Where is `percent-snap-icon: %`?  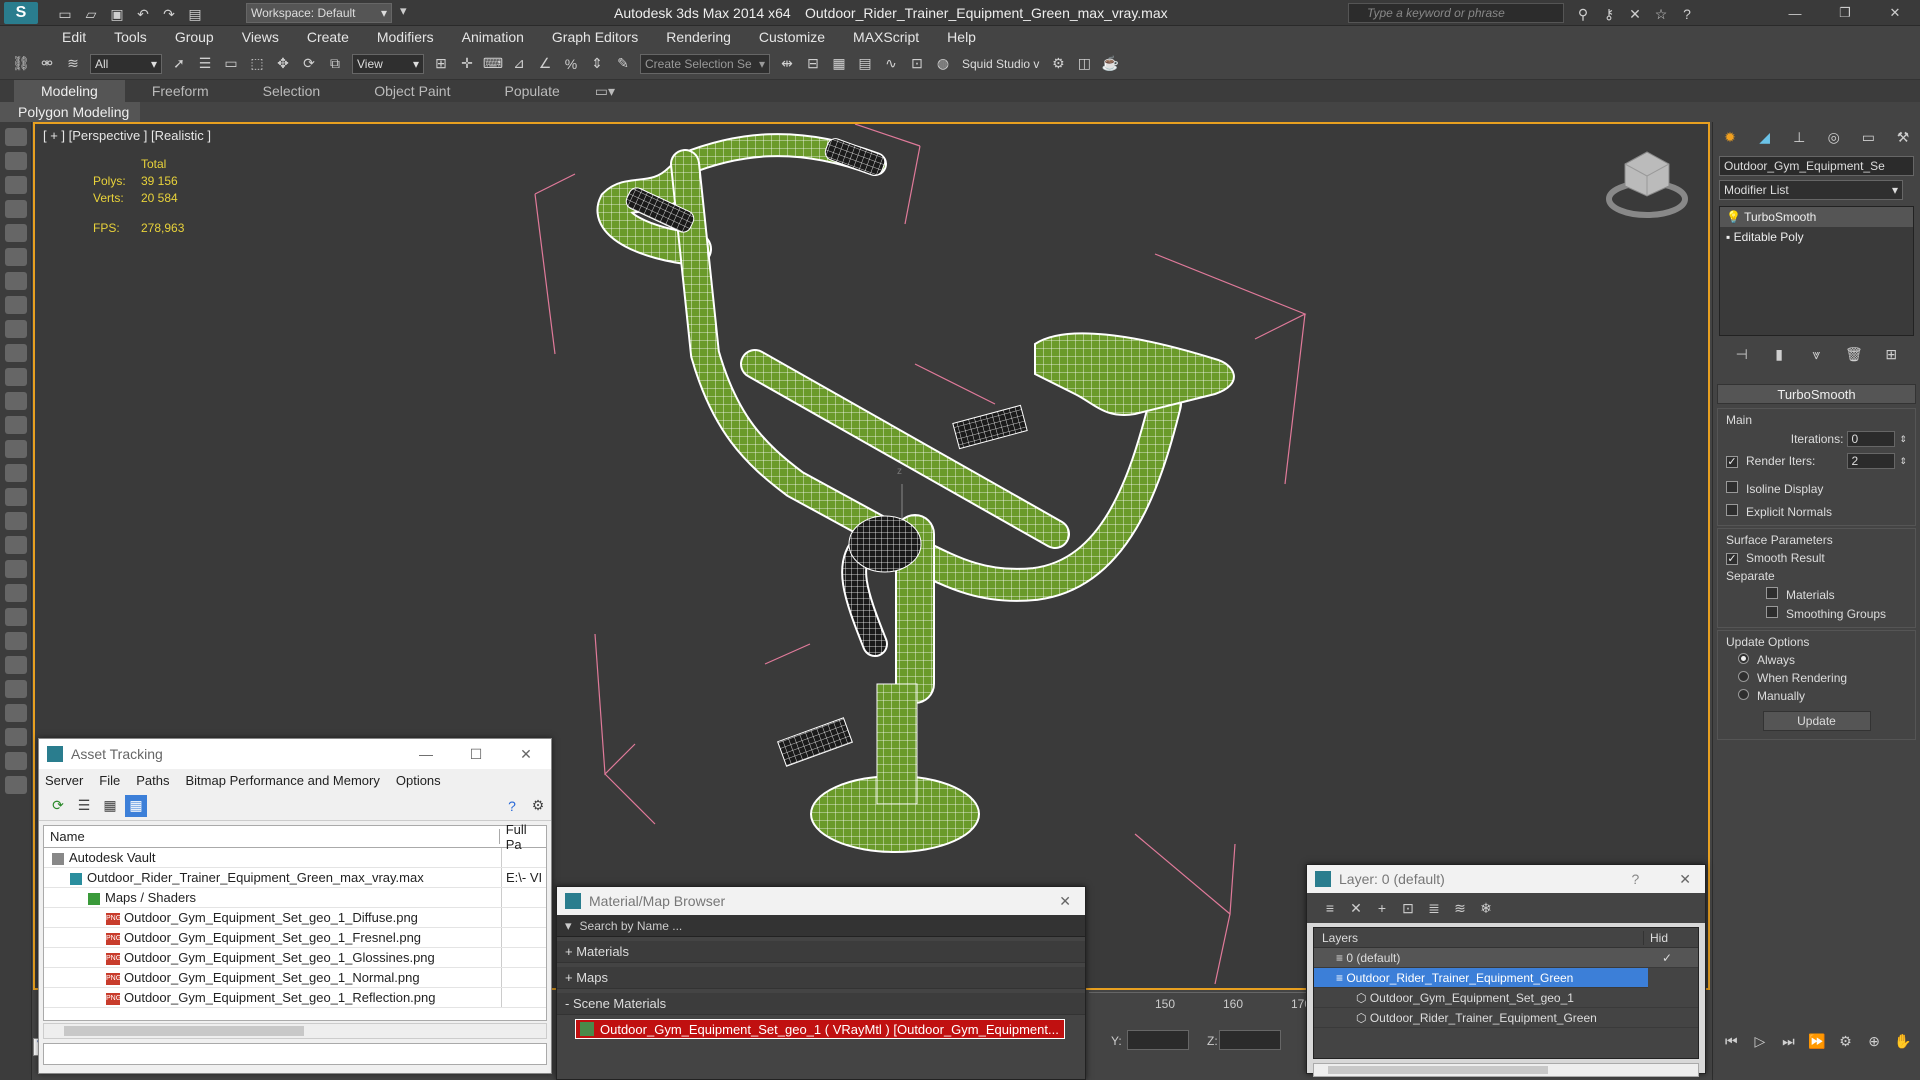 percent-snap-icon: % is located at coordinates (571, 64).